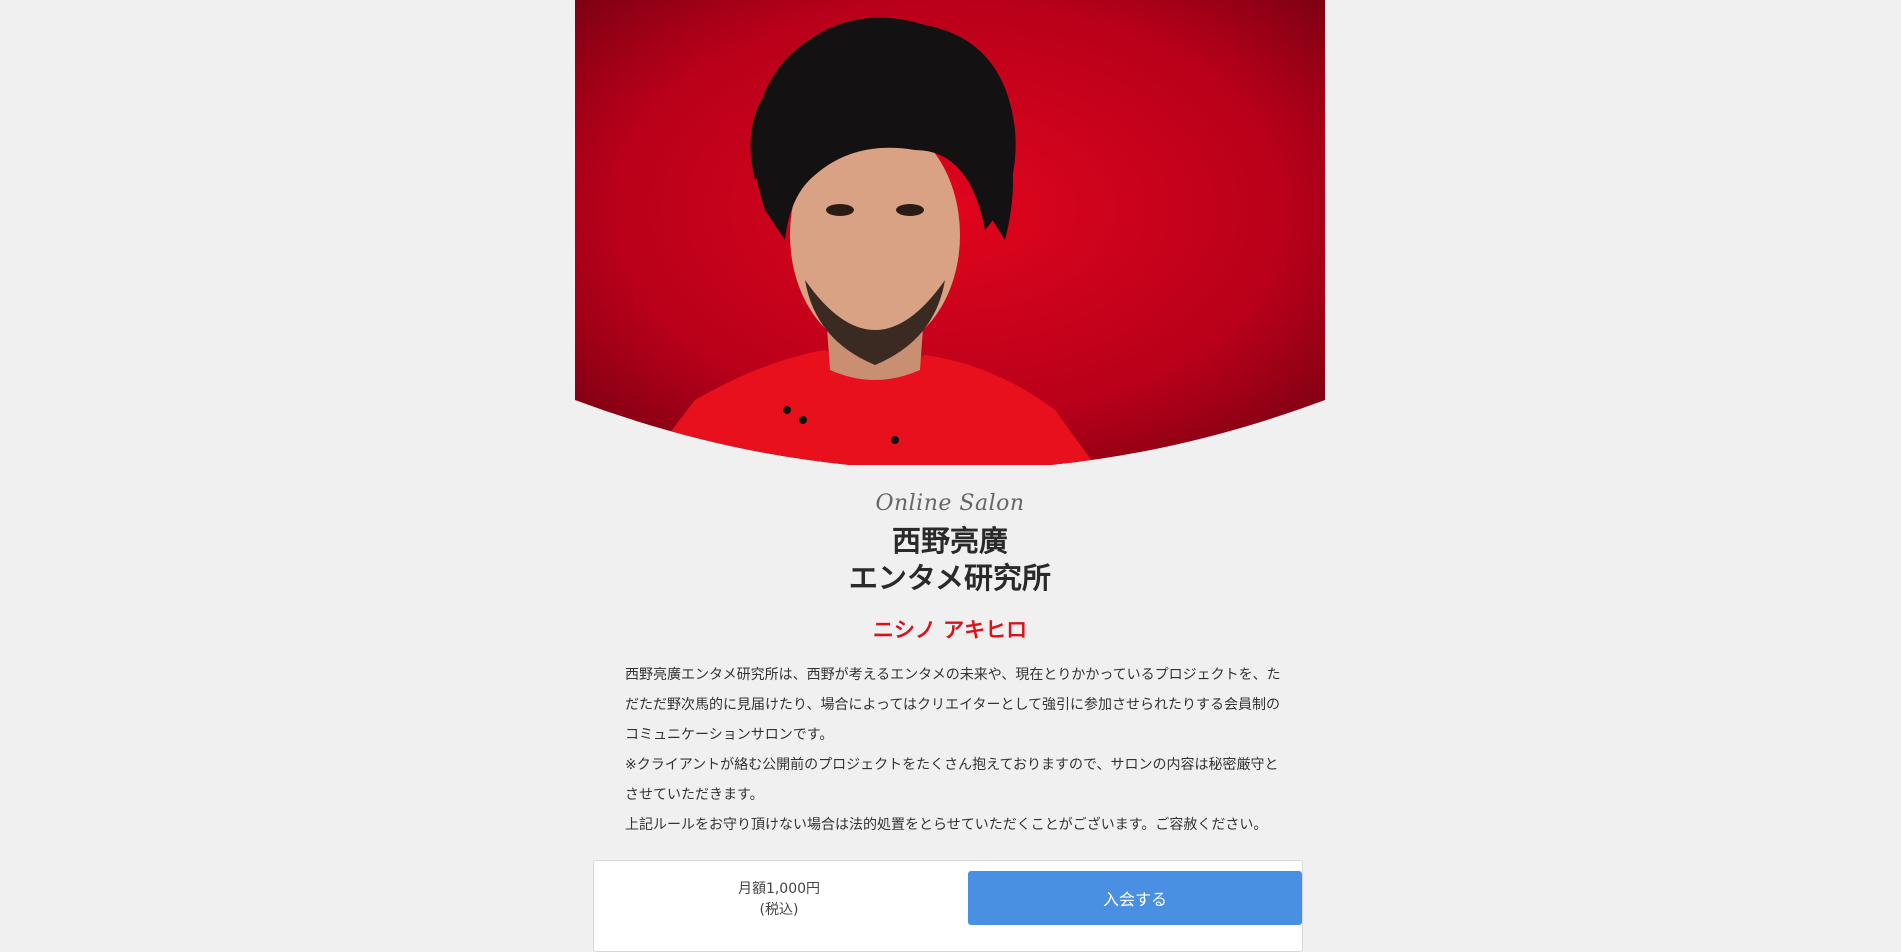 This screenshot has height=952, width=1901. Describe the element at coordinates (779, 900) in the screenshot. I see `price-info: 月額1,000円 (税込)` at that location.